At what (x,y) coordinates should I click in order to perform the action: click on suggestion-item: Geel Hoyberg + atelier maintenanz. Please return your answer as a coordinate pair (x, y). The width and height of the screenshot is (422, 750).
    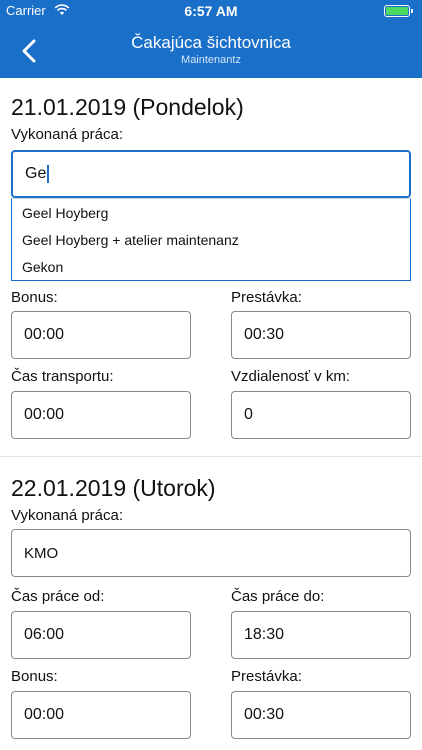
    Looking at the image, I should click on (211, 239).